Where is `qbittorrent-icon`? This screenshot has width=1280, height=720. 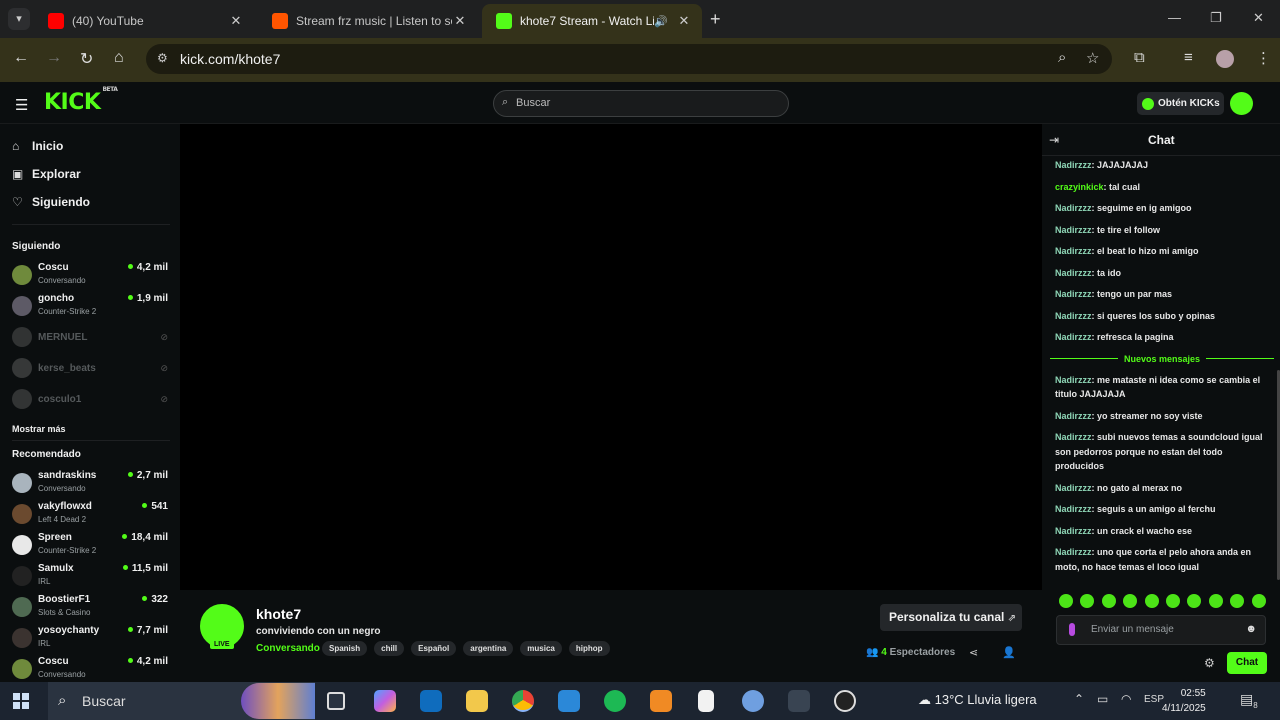
qbittorrent-icon is located at coordinates (753, 701).